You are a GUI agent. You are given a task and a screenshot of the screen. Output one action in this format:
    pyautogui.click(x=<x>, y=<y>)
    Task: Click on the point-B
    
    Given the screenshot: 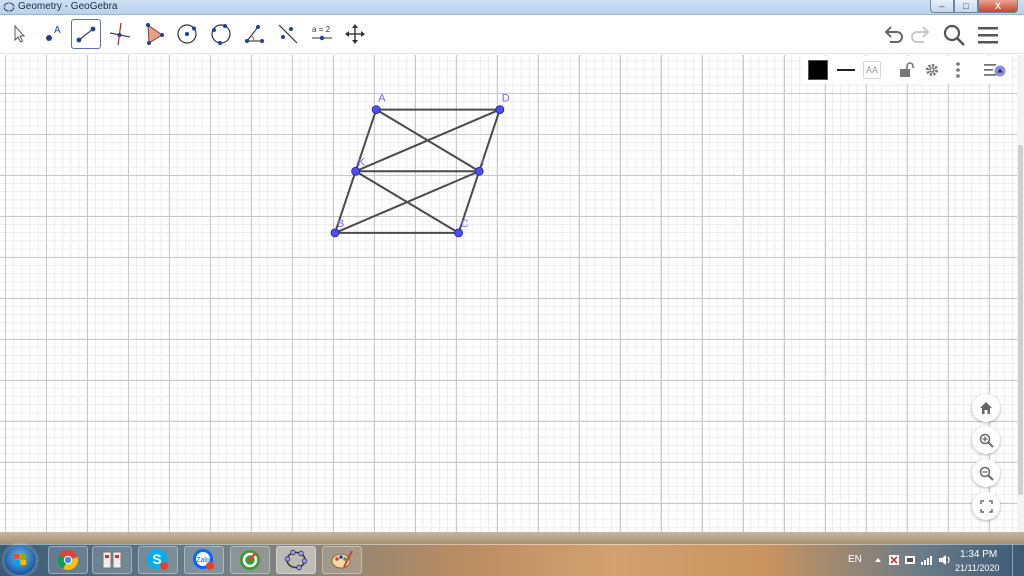 What is the action you would take?
    pyautogui.click(x=335, y=233)
    